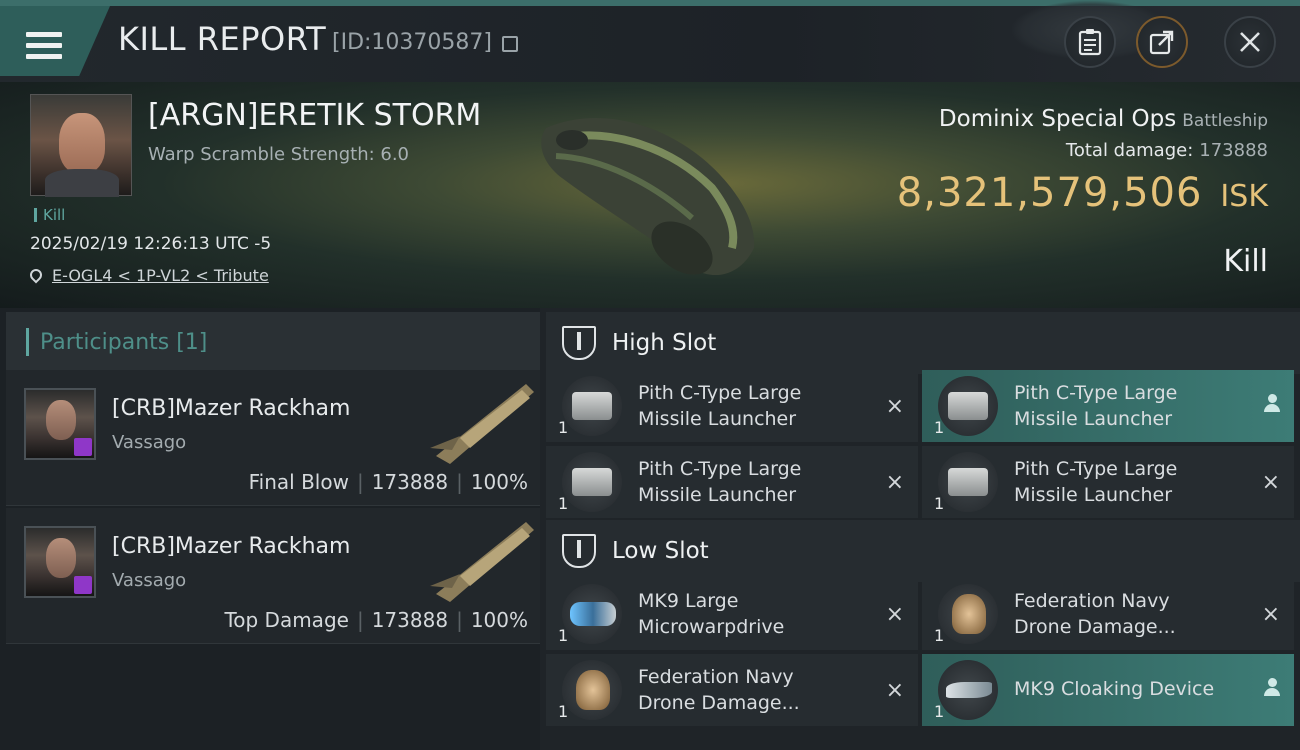  Describe the element at coordinates (81, 145) in the screenshot. I see `victim-portrait` at that location.